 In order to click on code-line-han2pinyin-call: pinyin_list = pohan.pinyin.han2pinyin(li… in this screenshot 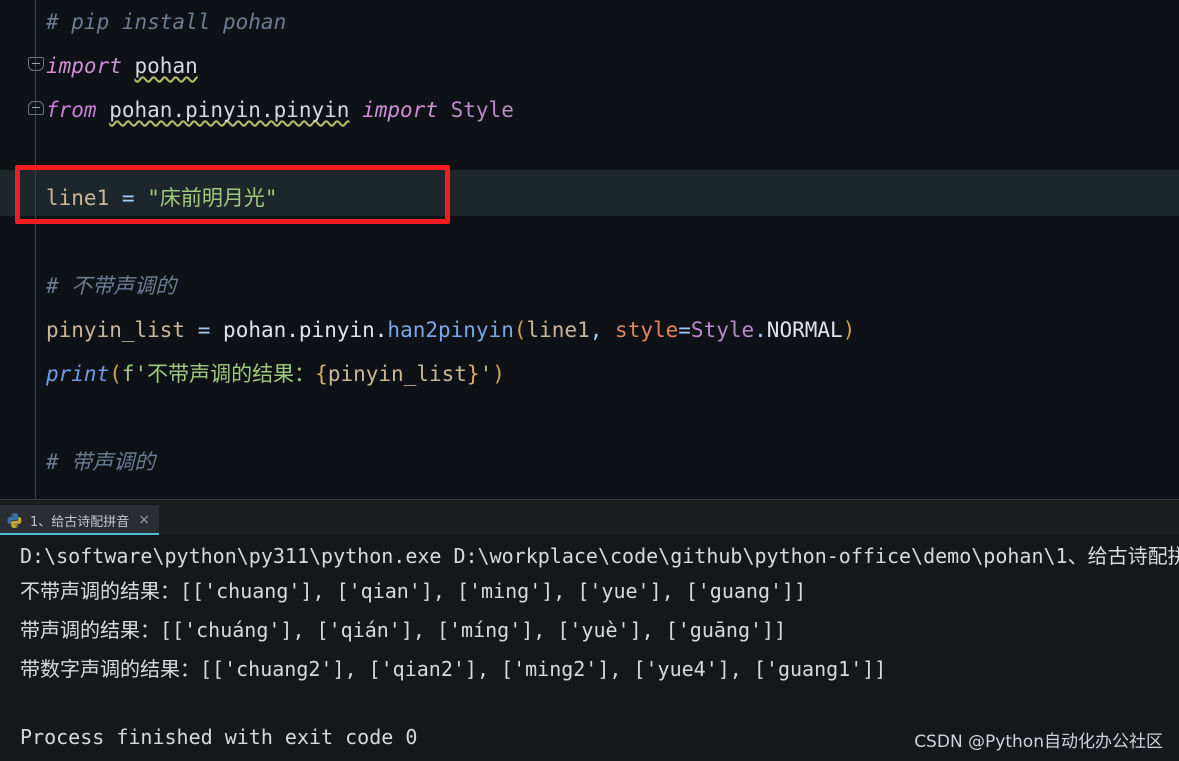, I will do `click(451, 330)`.